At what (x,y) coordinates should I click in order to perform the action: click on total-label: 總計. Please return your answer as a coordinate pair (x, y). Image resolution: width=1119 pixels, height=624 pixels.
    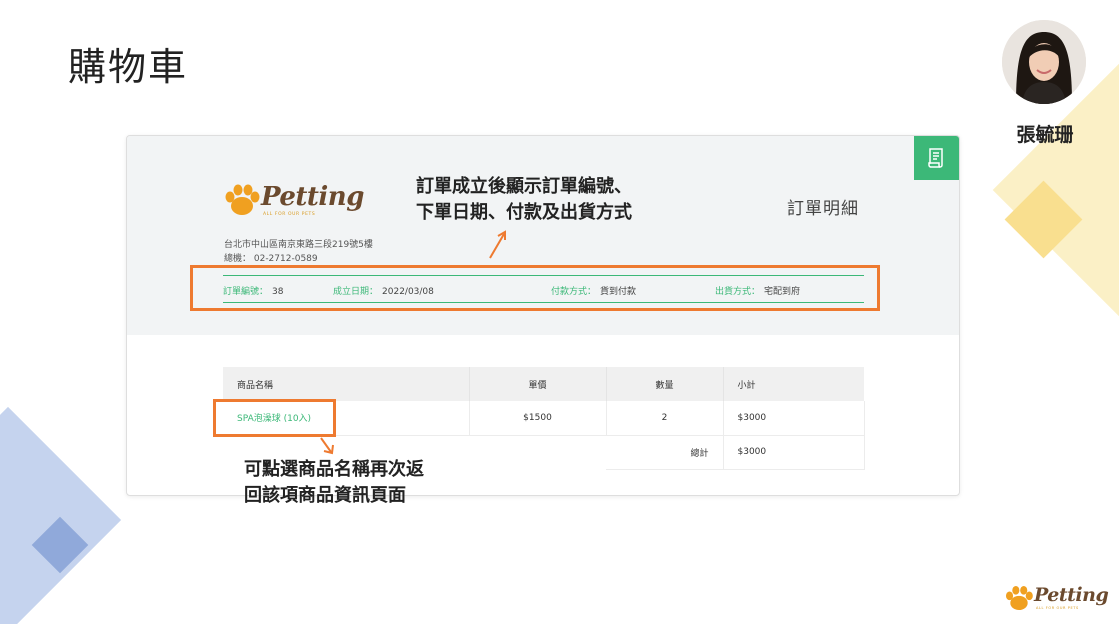
    Looking at the image, I should click on (665, 452).